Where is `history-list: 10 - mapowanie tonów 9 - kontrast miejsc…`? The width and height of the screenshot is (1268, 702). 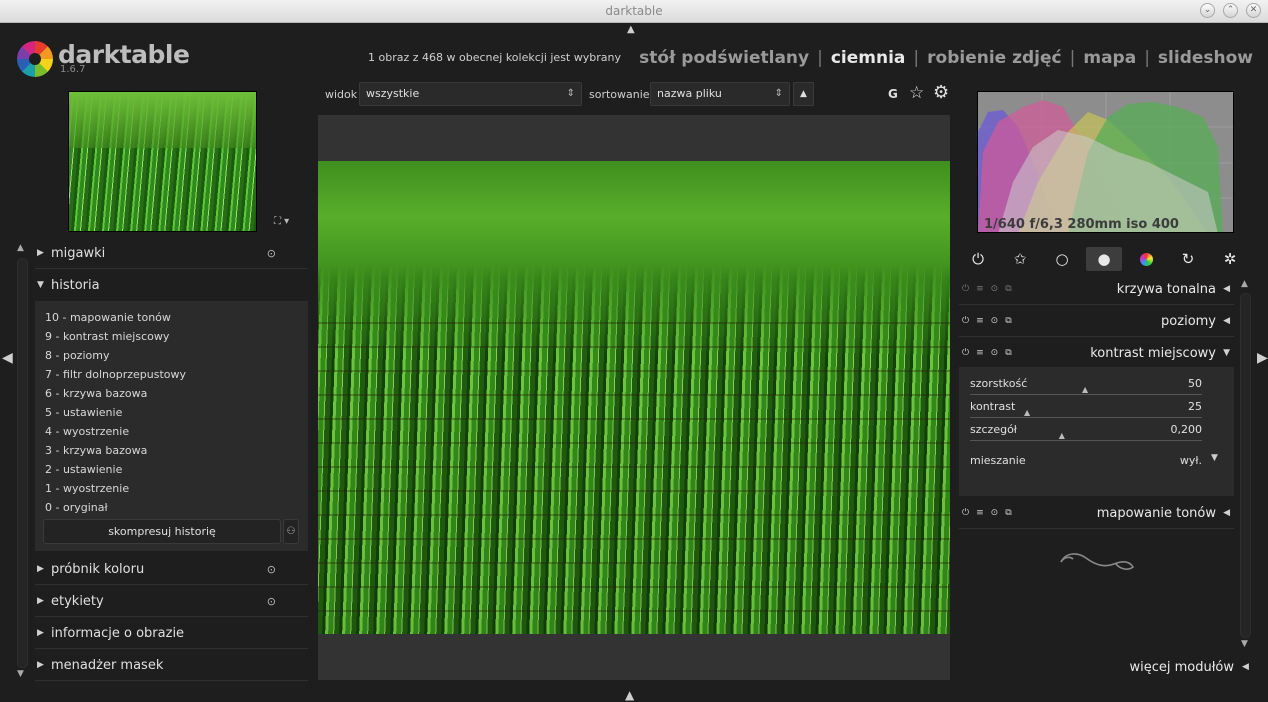 history-list: 10 - mapowanie tonów 9 - kontrast miejsc… is located at coordinates (171, 426).